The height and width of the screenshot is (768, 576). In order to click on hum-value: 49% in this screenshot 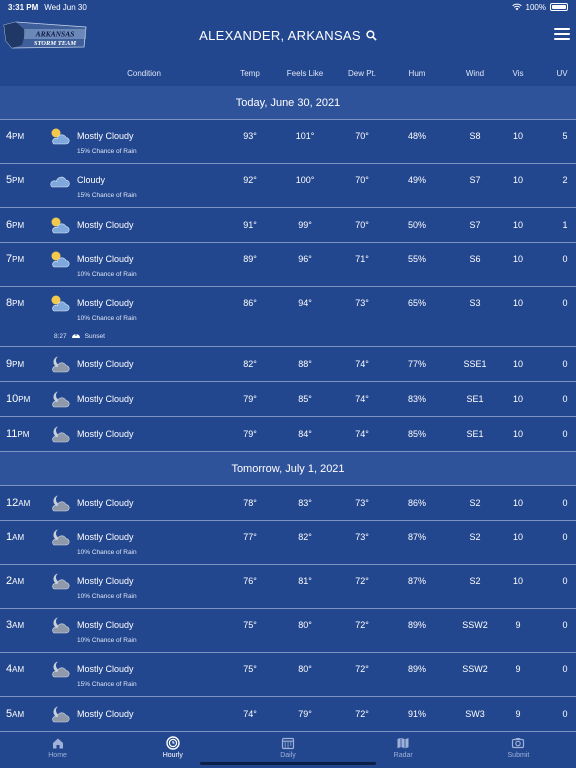, I will do `click(417, 180)`.